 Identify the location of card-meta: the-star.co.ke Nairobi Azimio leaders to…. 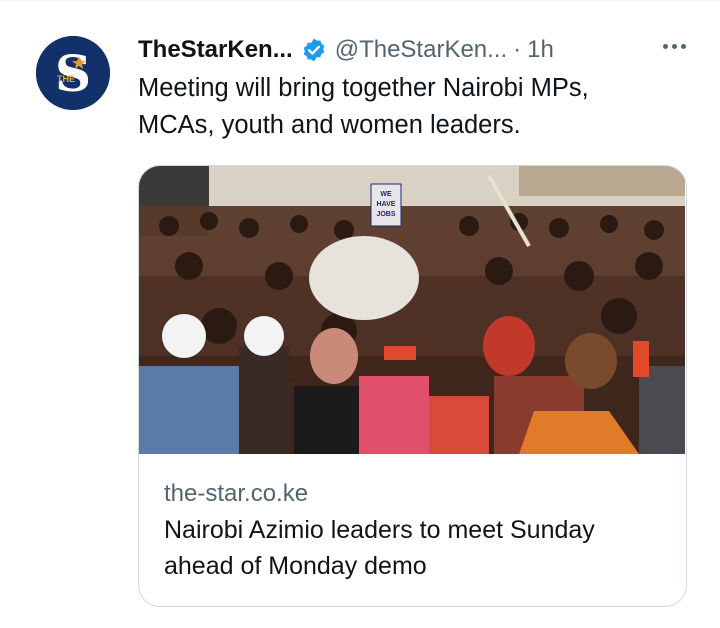
(419, 530).